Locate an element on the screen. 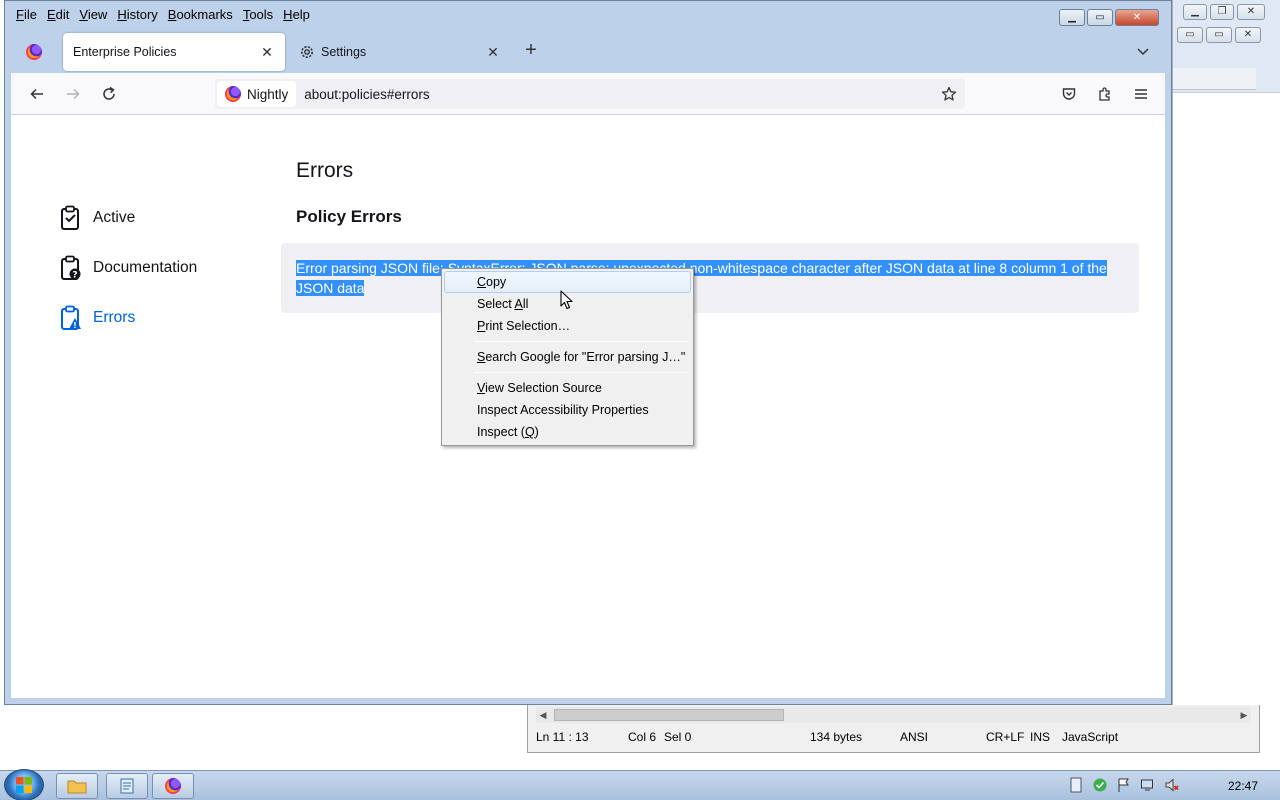 This screenshot has height=800, width=1280. tab-label: Settings is located at coordinates (344, 52).